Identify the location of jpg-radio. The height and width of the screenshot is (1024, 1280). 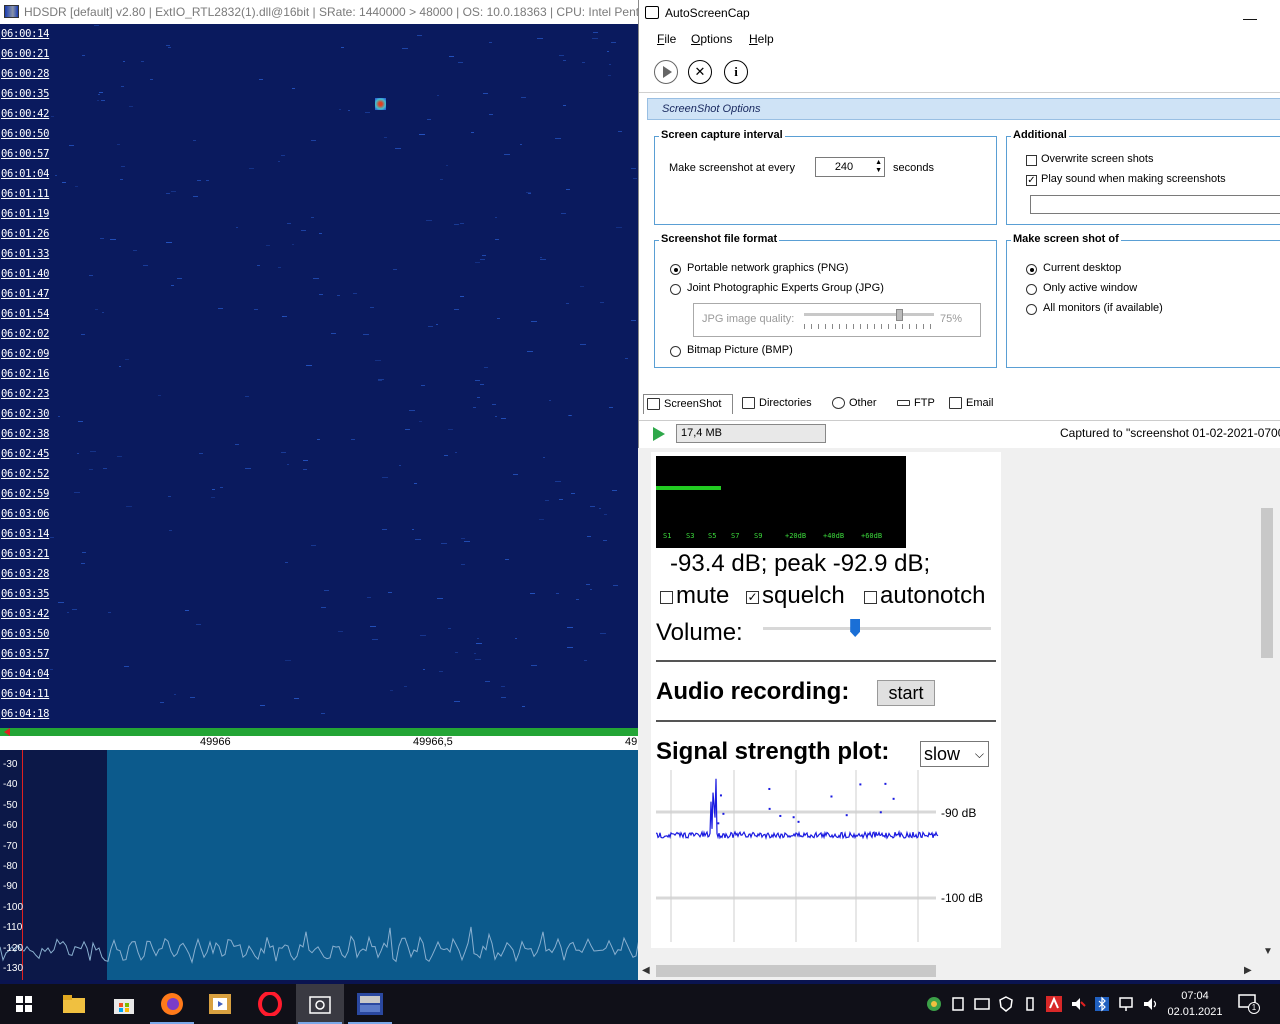
(675, 289).